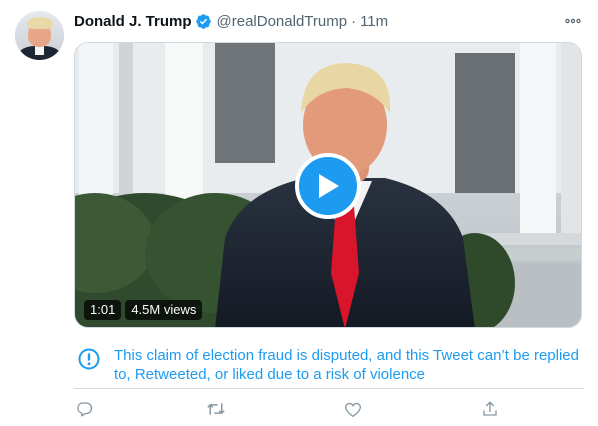 This screenshot has height=426, width=598. Describe the element at coordinates (133, 21) in the screenshot. I see `author-name: Donald J. Trump` at that location.